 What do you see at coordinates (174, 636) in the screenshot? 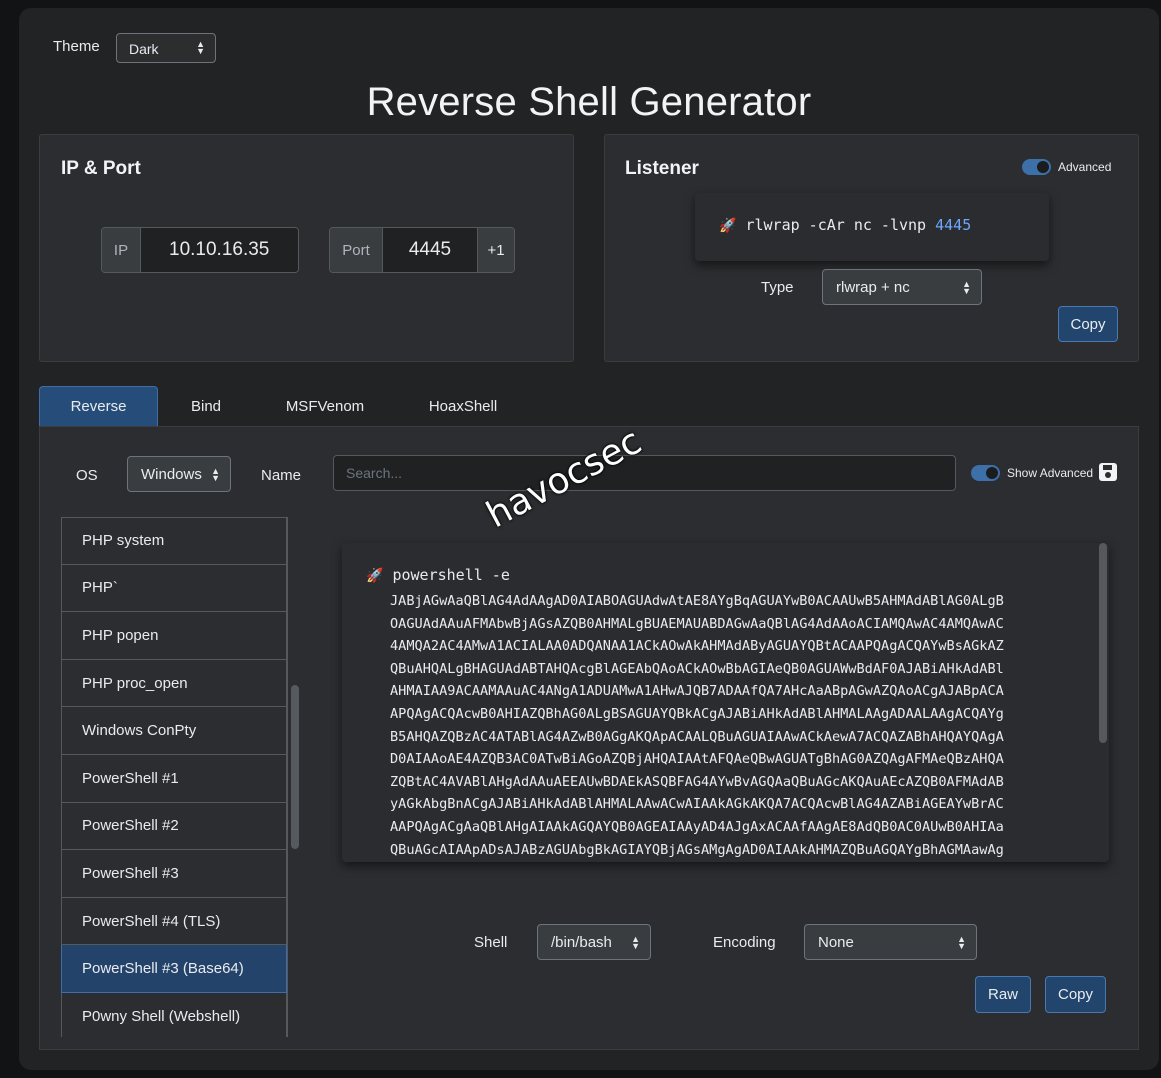
I see `list-item: PHP popen` at bounding box center [174, 636].